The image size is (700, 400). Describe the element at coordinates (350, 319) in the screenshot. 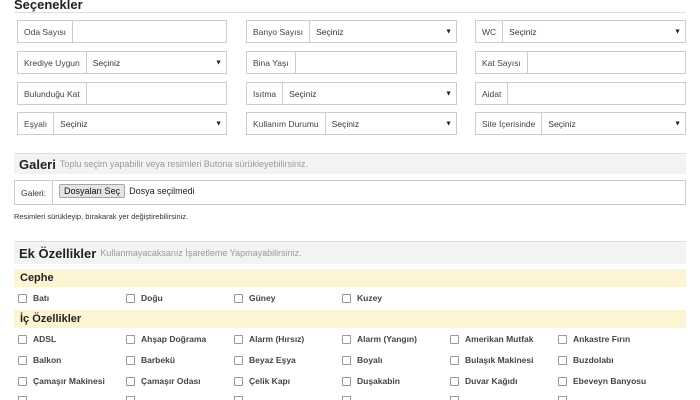

I see `group-header-ic-ozellikler: İç Özellikler` at that location.